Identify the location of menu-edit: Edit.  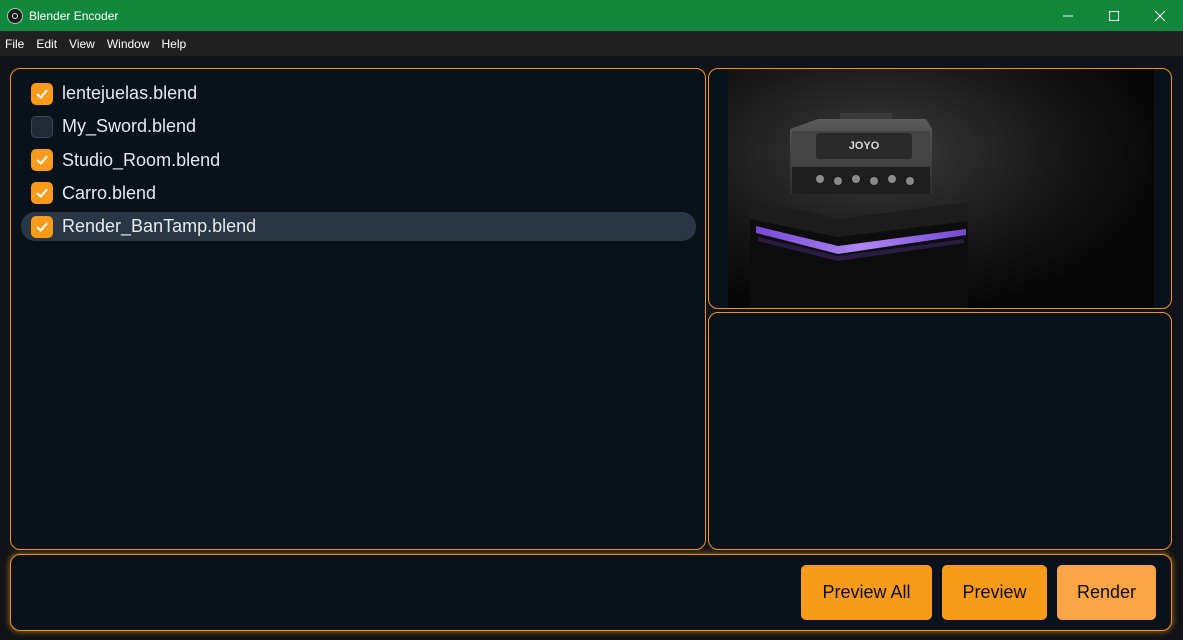
(46, 43).